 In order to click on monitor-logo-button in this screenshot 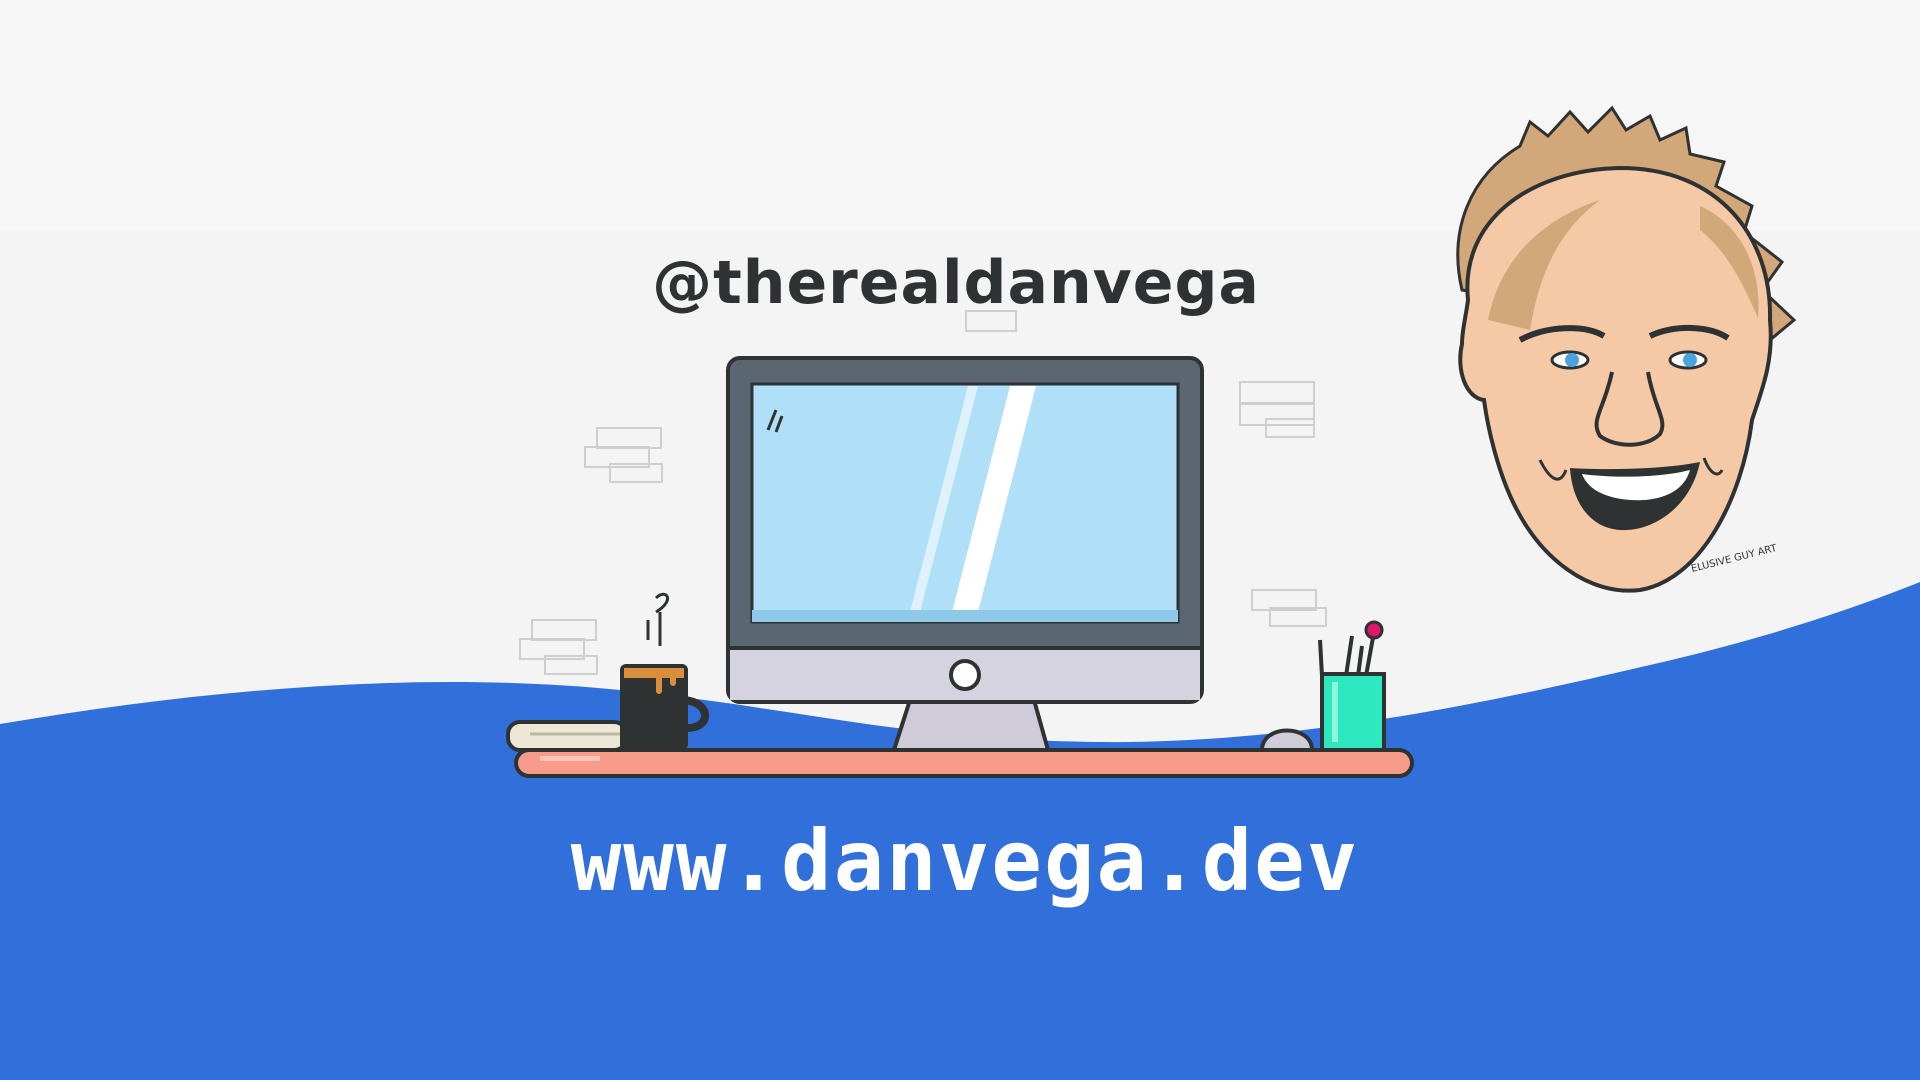, I will do `click(965, 675)`.